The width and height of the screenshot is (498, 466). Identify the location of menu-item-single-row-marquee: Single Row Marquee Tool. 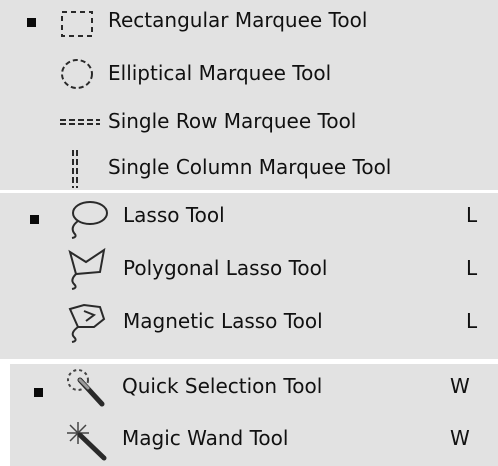
(249, 120).